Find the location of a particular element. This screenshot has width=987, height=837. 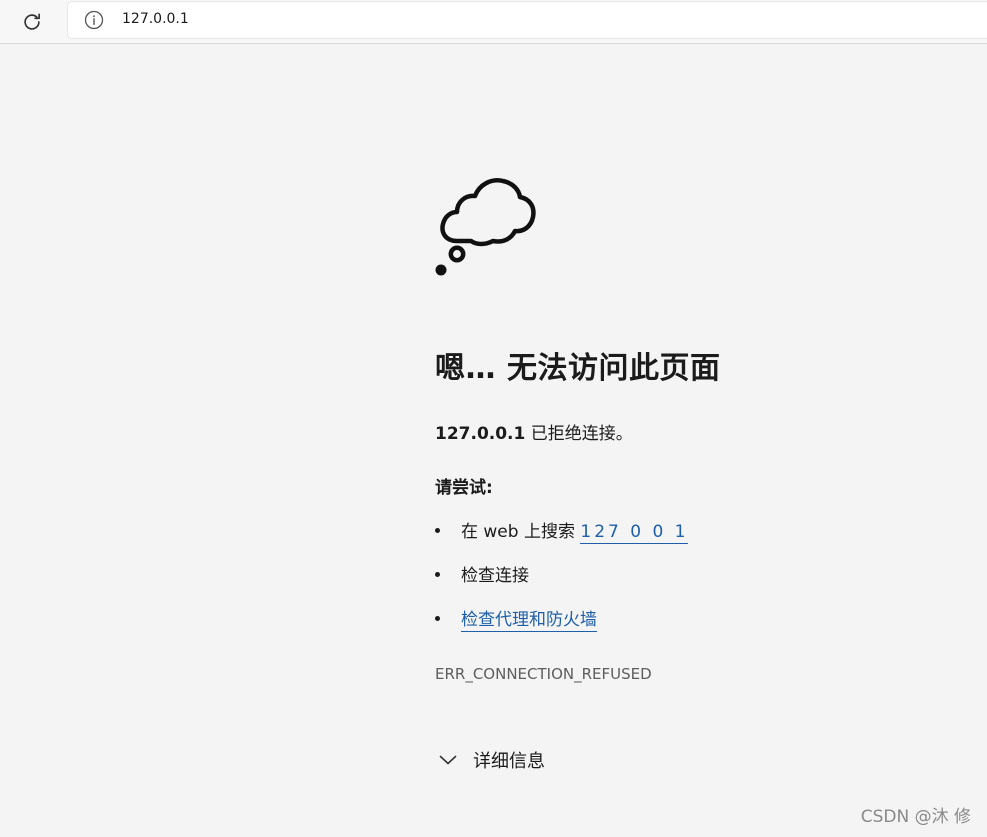

list-item: 检查连接 is located at coordinates (645, 583).